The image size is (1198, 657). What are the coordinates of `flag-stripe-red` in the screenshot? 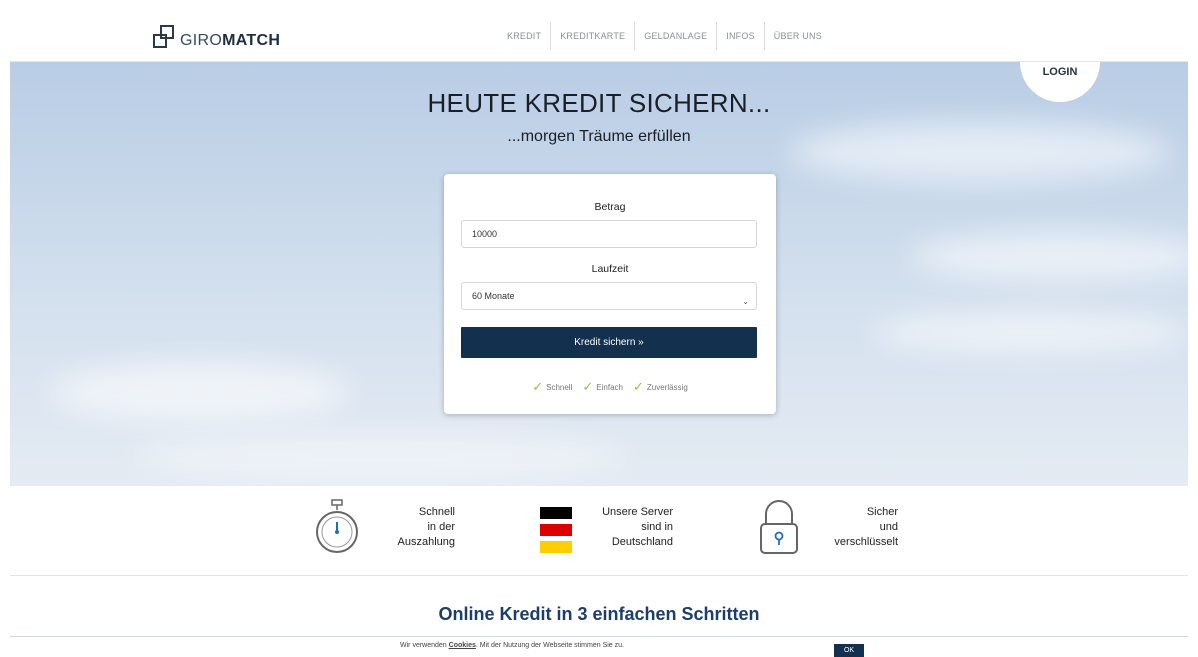 It's located at (556, 530).